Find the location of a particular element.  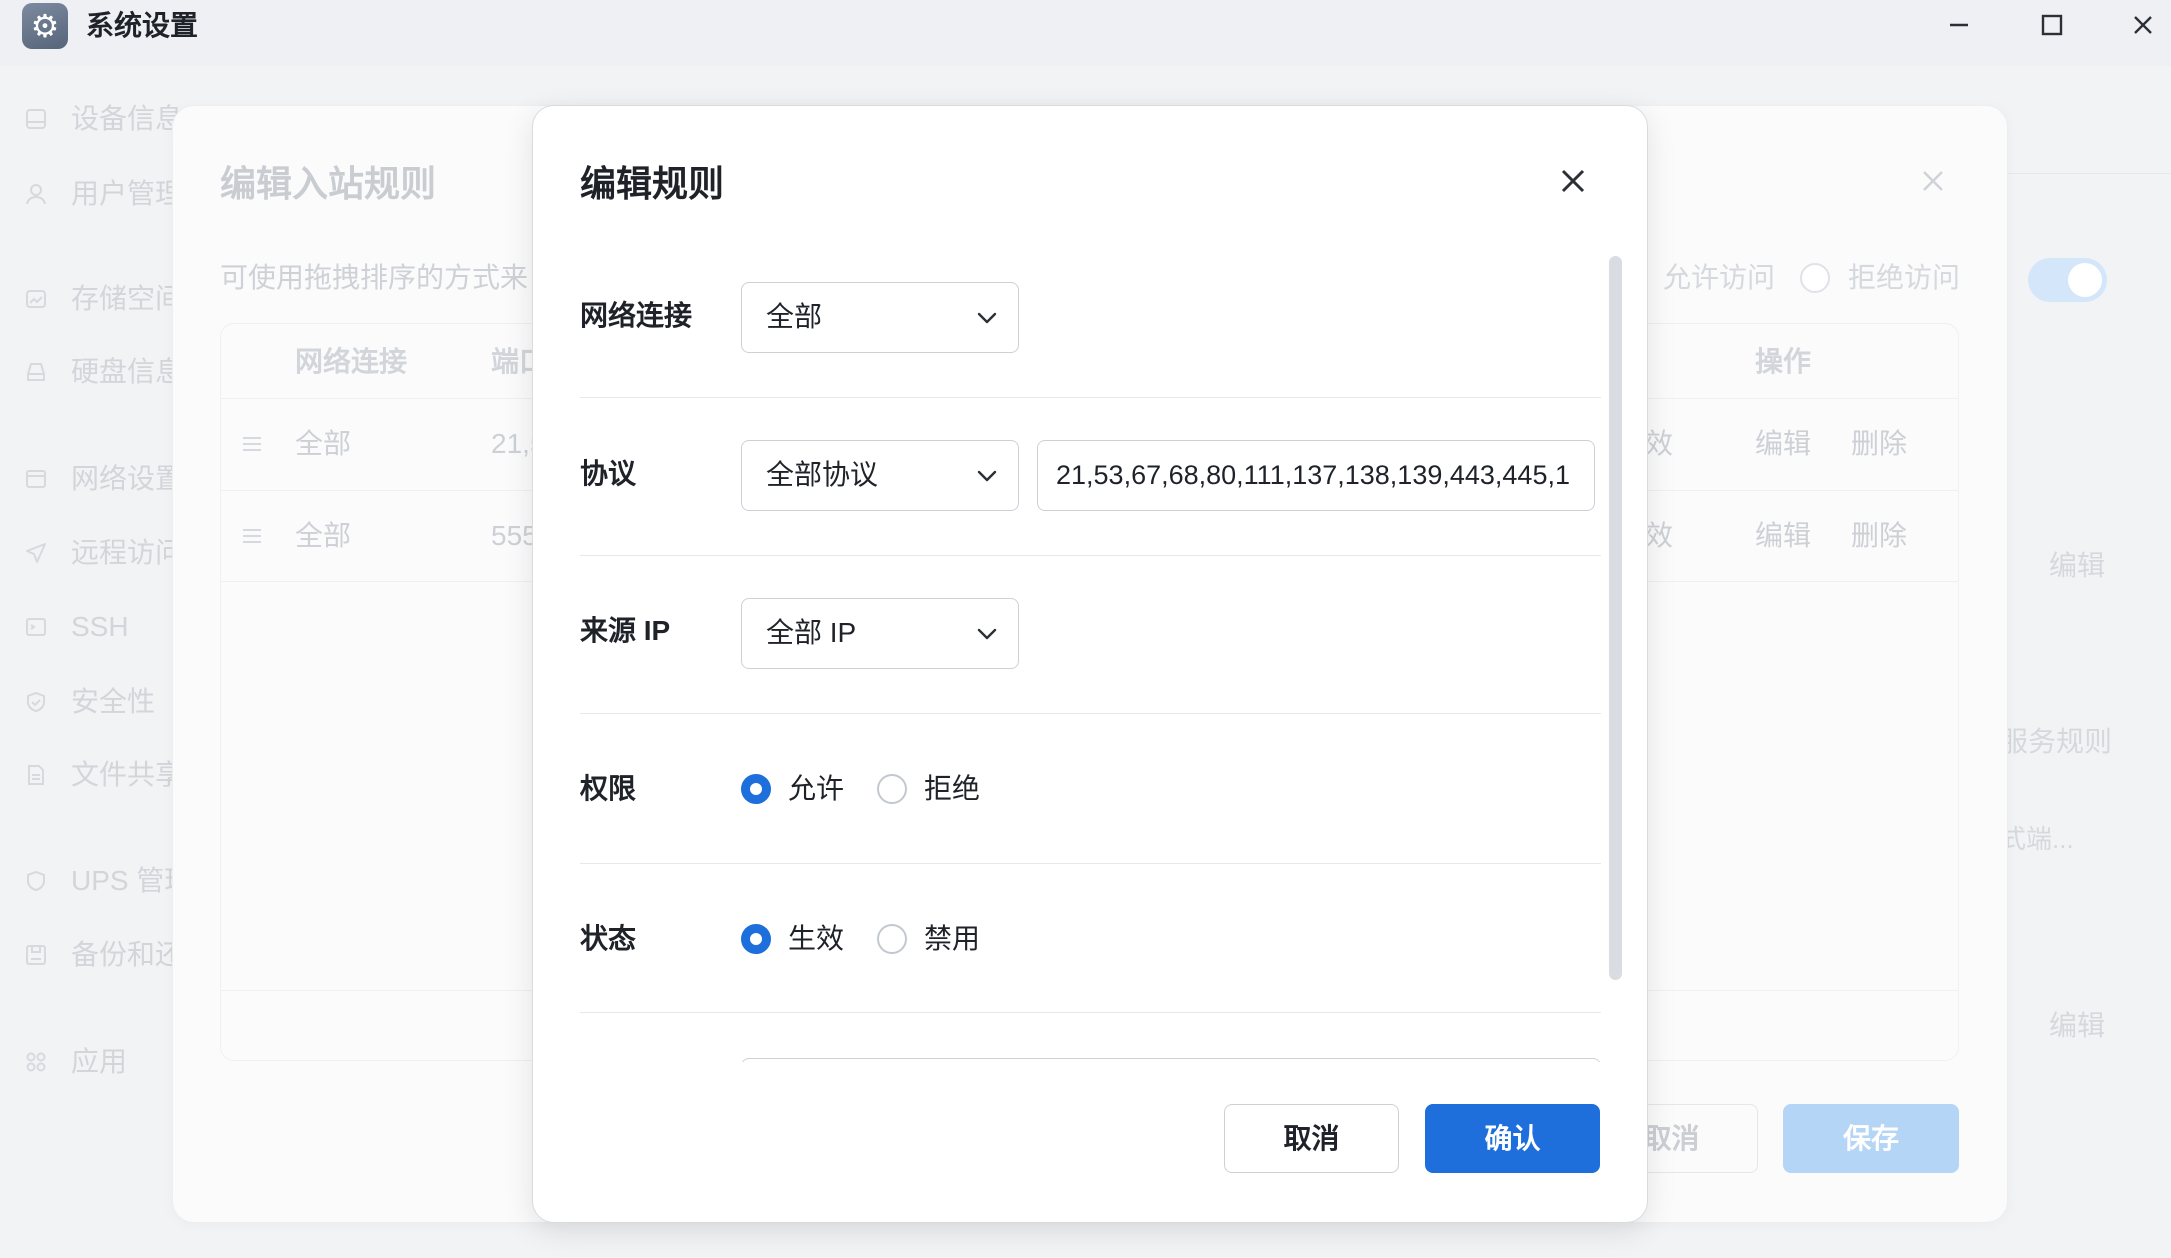

sidebar-item-label: SSH is located at coordinates (100, 626).